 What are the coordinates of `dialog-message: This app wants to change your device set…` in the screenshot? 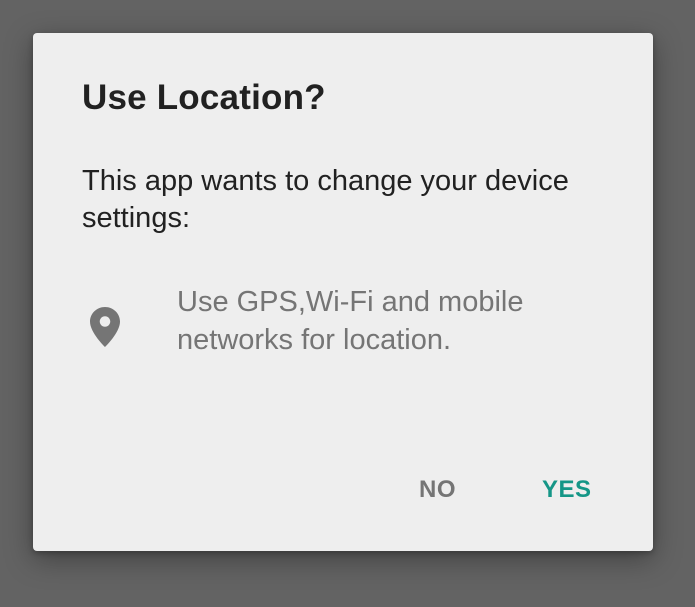 It's located at (325, 199).